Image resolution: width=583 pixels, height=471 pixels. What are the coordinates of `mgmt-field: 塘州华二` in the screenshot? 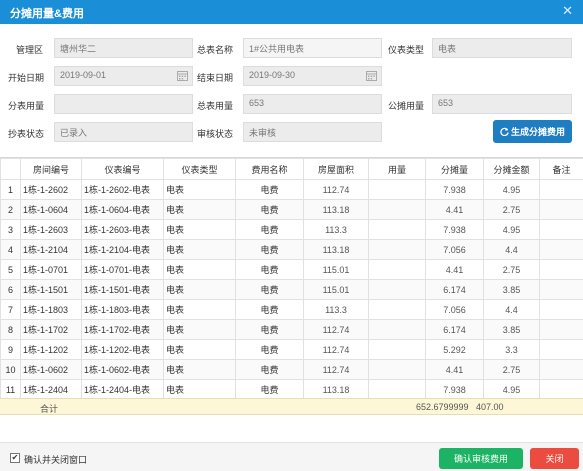 It's located at (123, 48).